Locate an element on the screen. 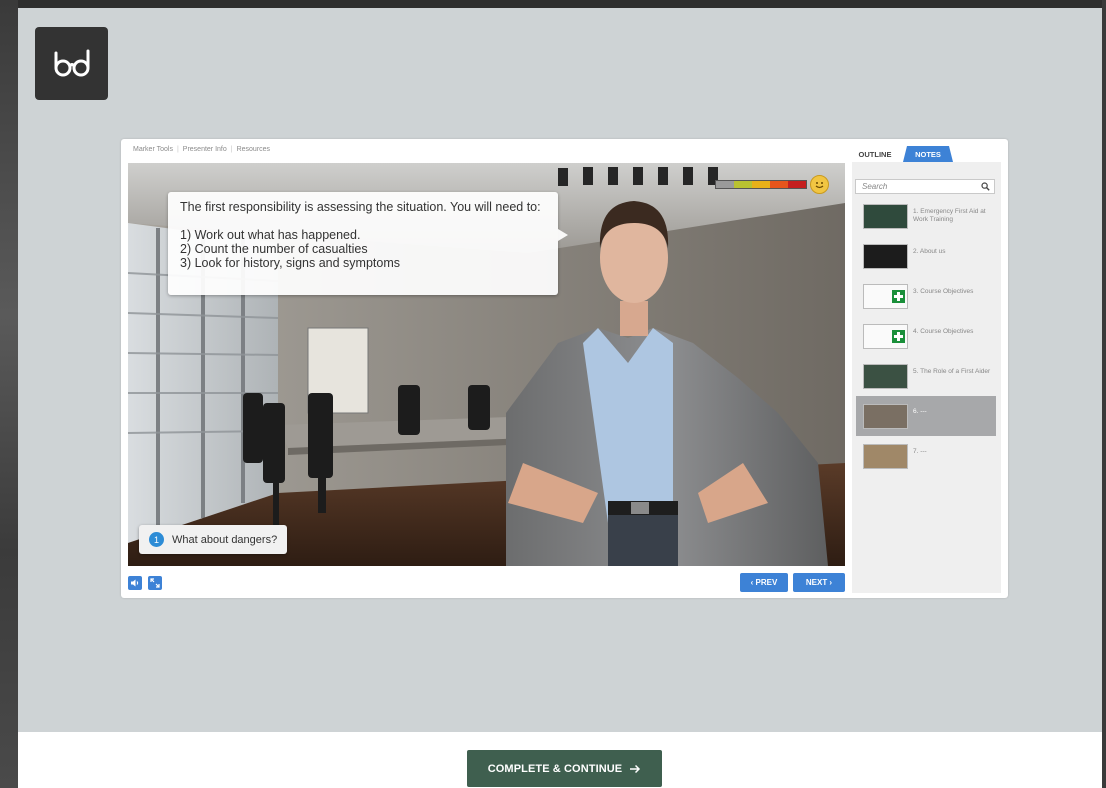 Image resolution: width=1106 pixels, height=788 pixels. expand-icon-graphic is located at coordinates (155, 583).